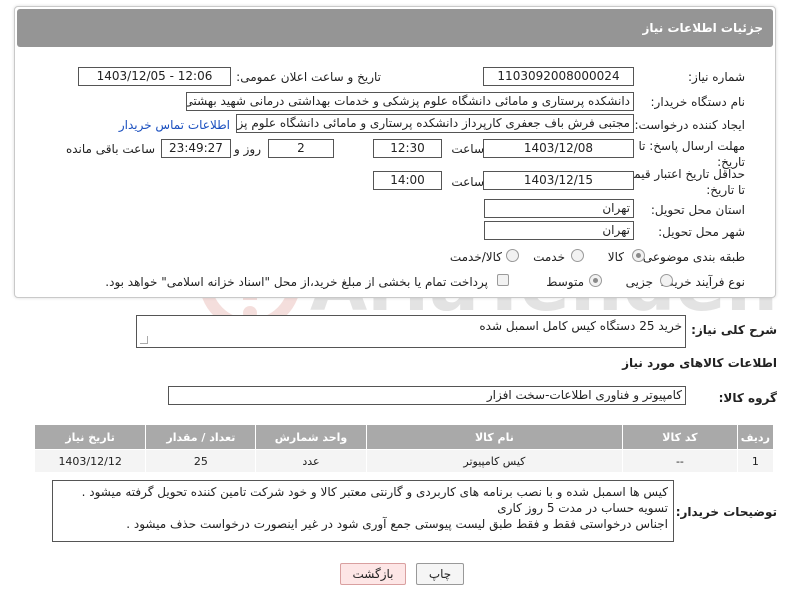  Describe the element at coordinates (558, 148) in the screenshot. I see `reply-date-field: 1403/12/08` at that location.